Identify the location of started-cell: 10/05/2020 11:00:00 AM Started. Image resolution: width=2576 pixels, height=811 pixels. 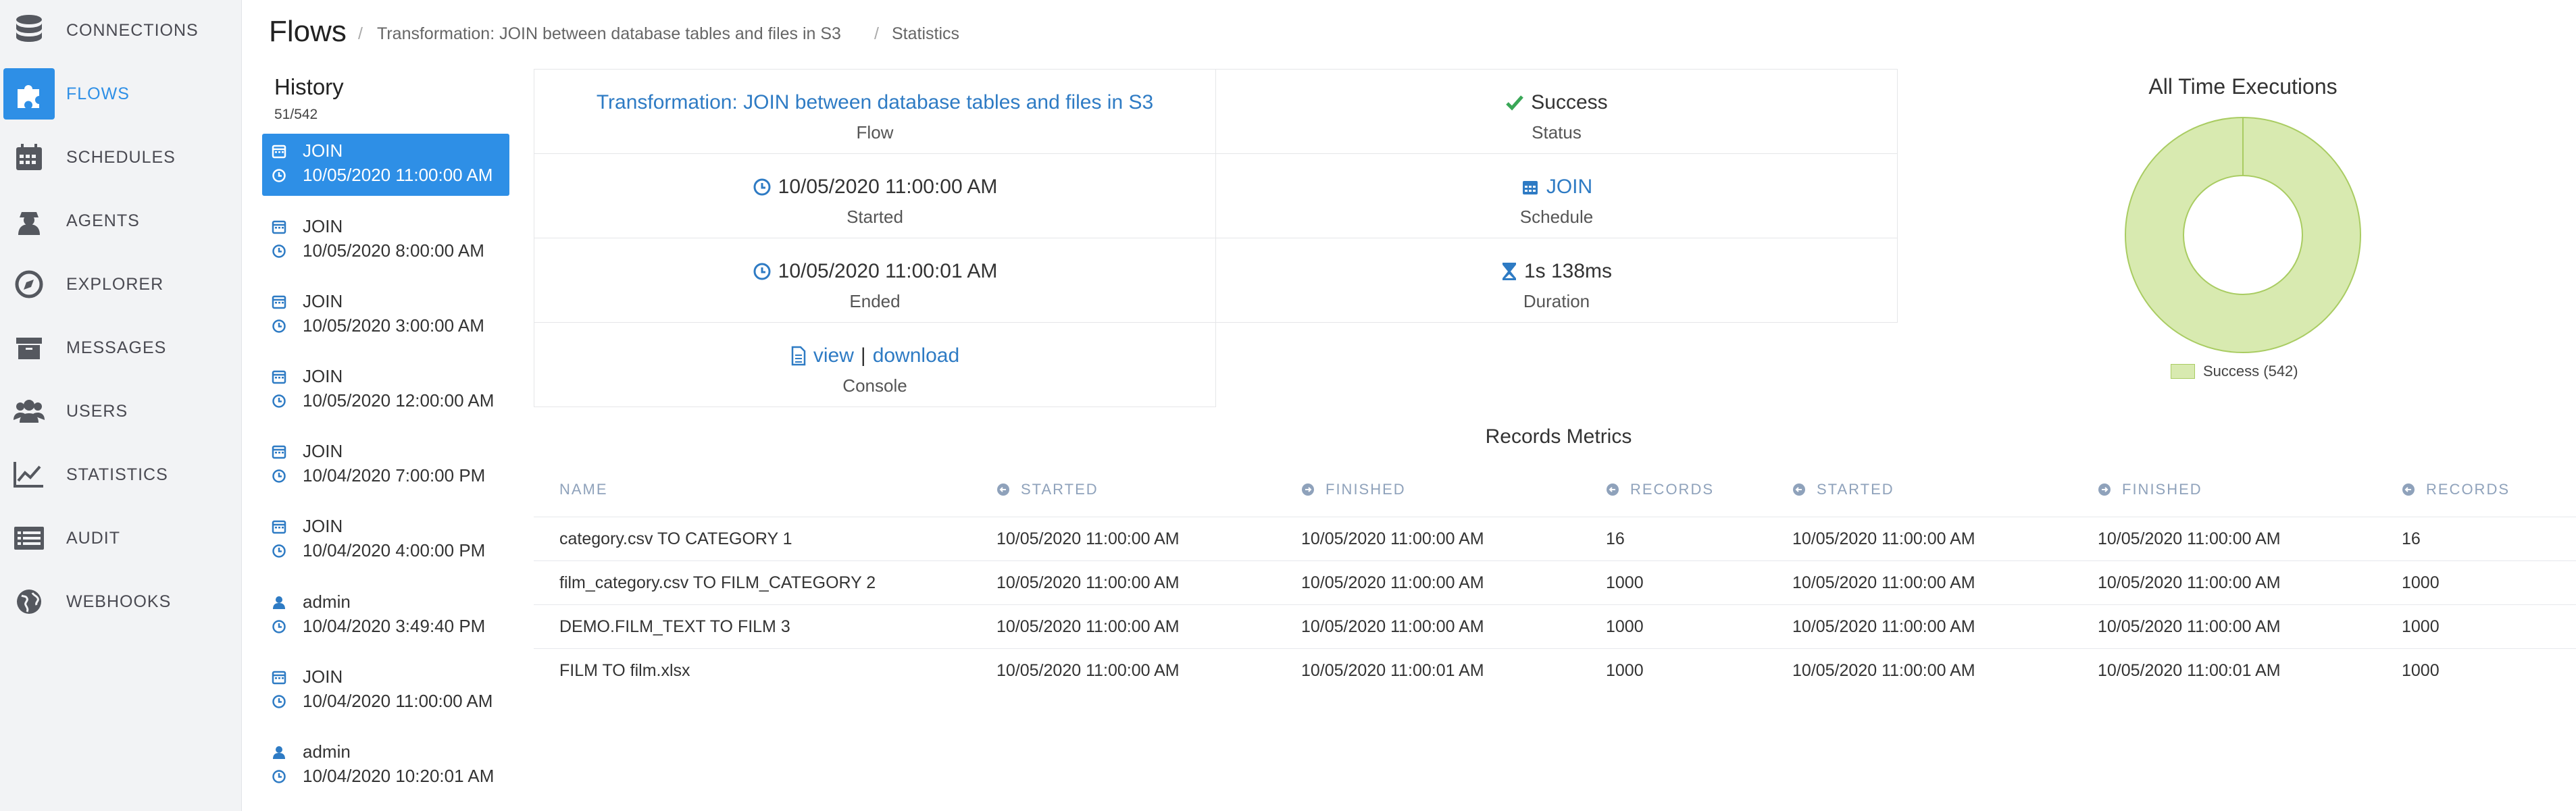
(875, 196).